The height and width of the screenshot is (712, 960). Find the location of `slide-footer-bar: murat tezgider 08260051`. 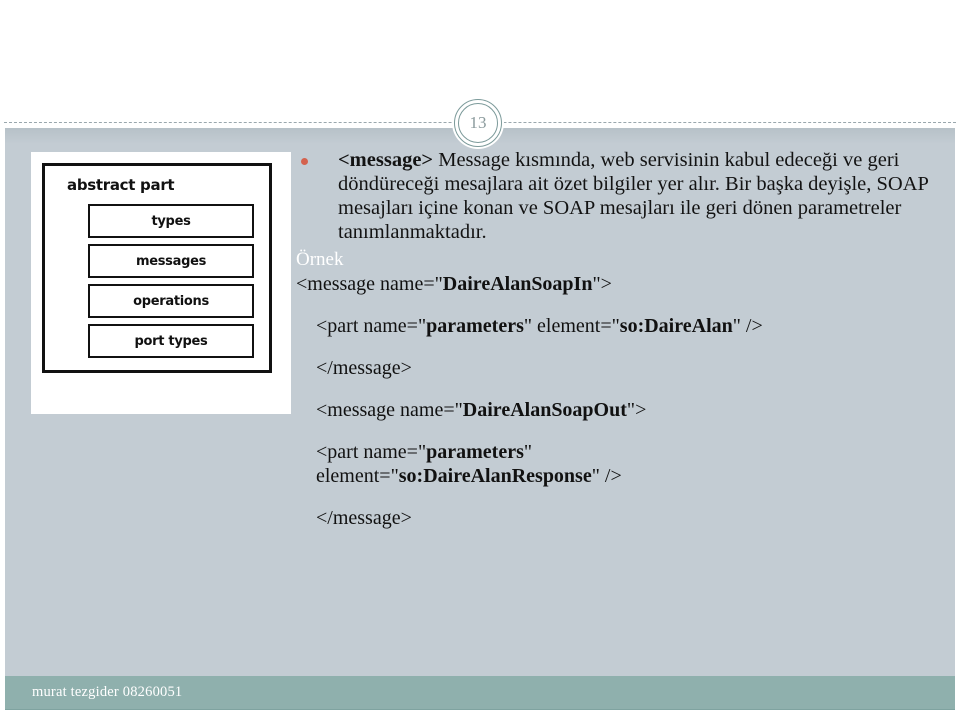

slide-footer-bar: murat tezgider 08260051 is located at coordinates (480, 693).